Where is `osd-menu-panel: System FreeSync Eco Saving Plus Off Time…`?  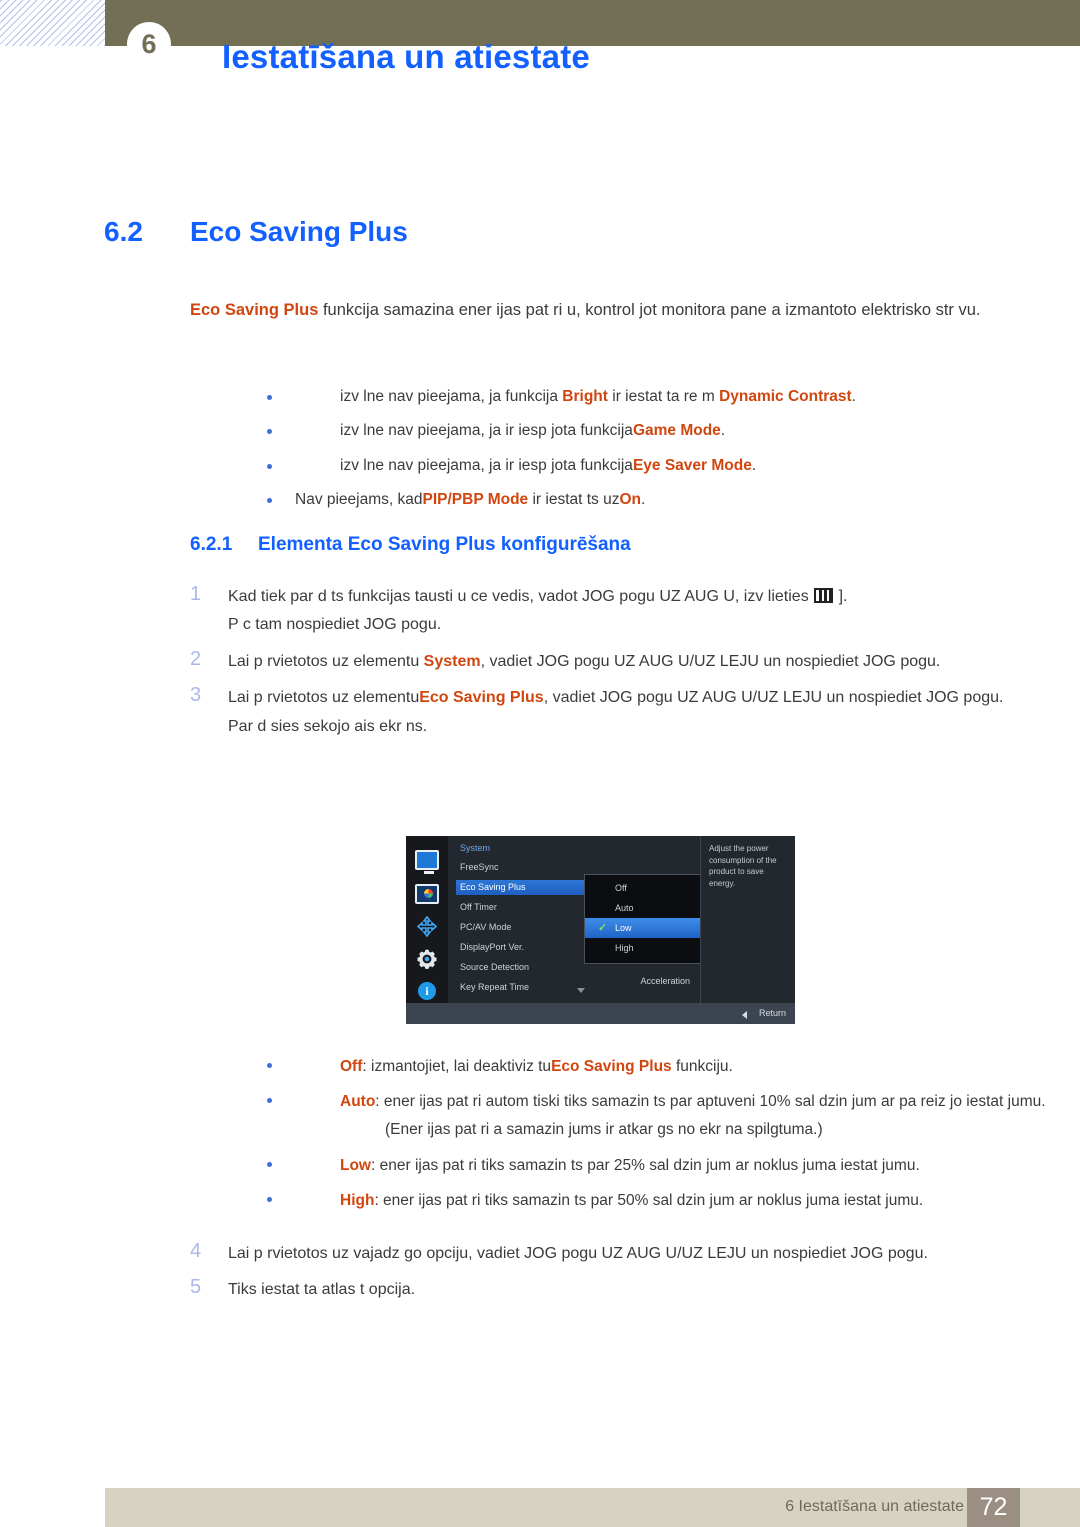 osd-menu-panel: System FreeSync Eco Saving Plus Off Time… is located at coordinates (579, 919).